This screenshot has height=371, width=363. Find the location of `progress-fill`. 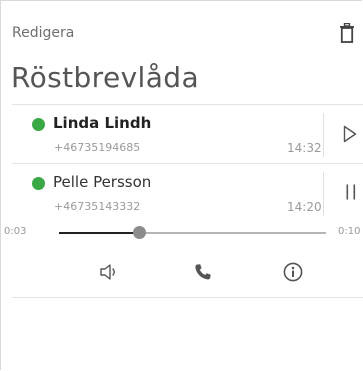

progress-fill is located at coordinates (99, 233).